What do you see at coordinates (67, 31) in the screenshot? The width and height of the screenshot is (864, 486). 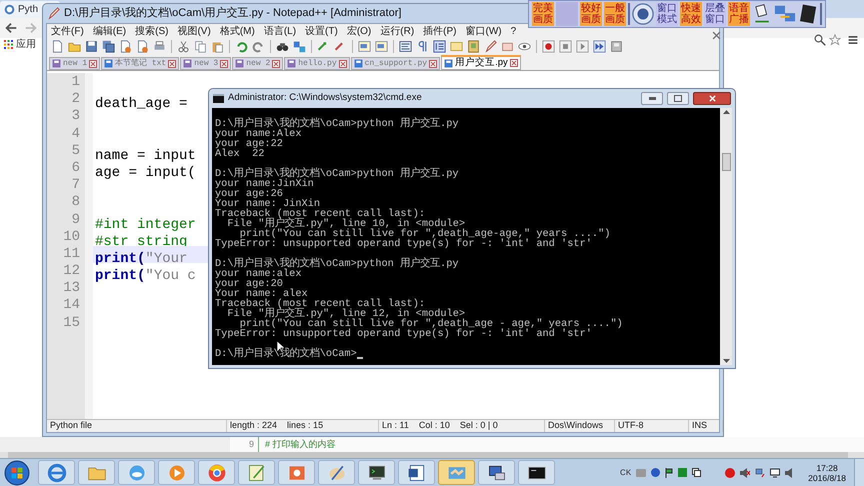 I see `menu-item: 文件(F)` at bounding box center [67, 31].